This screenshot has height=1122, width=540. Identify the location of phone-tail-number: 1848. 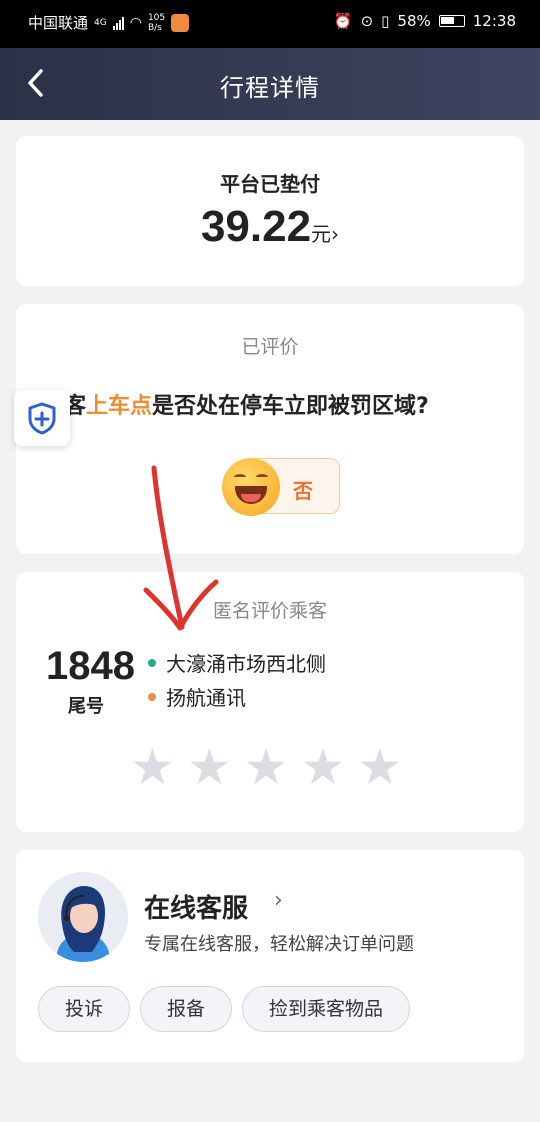
(90, 666).